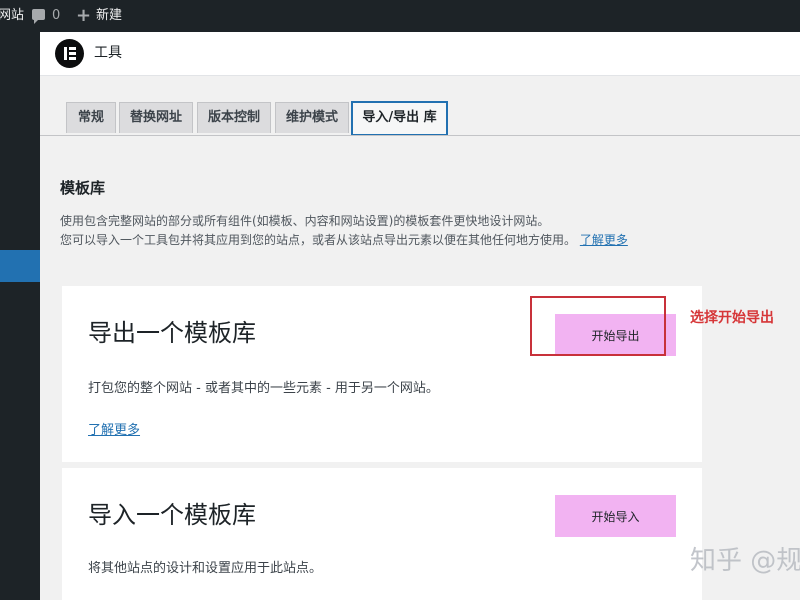 This screenshot has height=600, width=800. Describe the element at coordinates (12, 16) in the screenshot. I see `admin-bar-site-name: 网站` at that location.